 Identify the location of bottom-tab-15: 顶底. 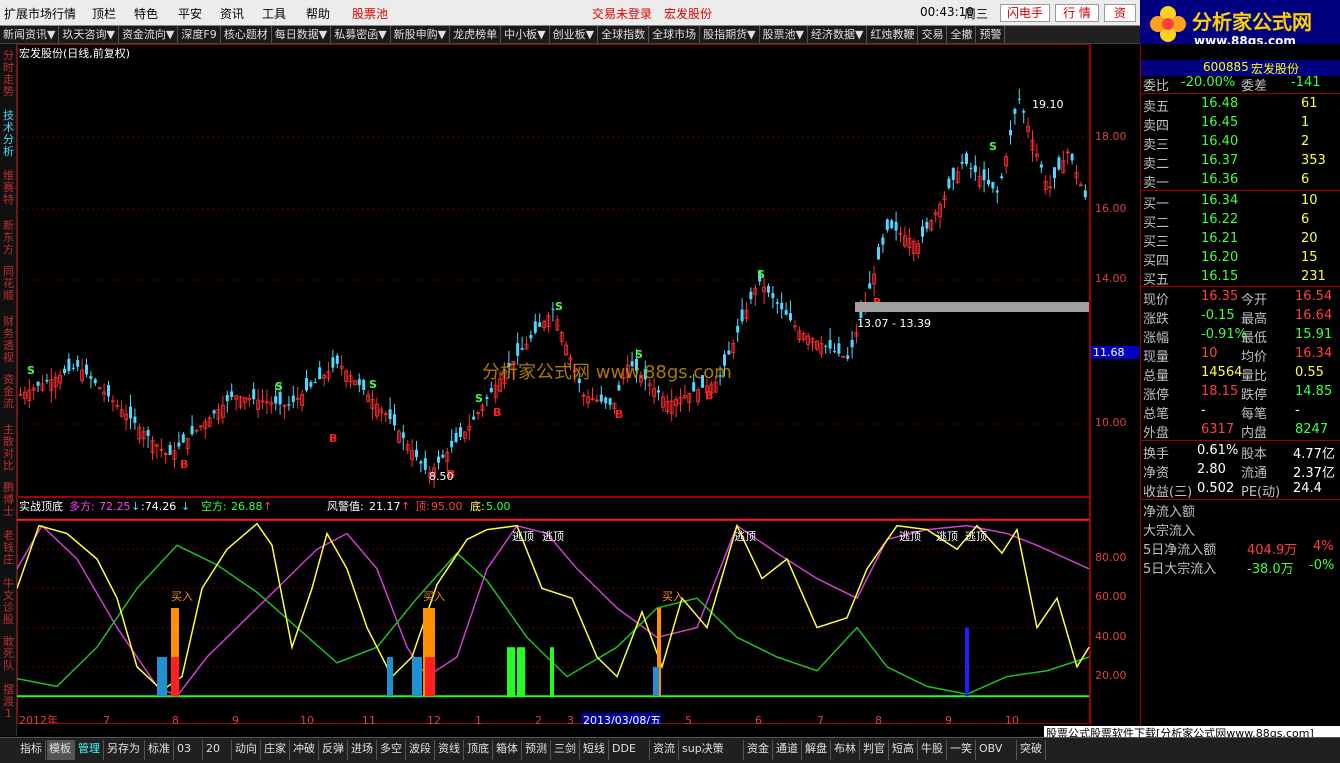
(479, 750).